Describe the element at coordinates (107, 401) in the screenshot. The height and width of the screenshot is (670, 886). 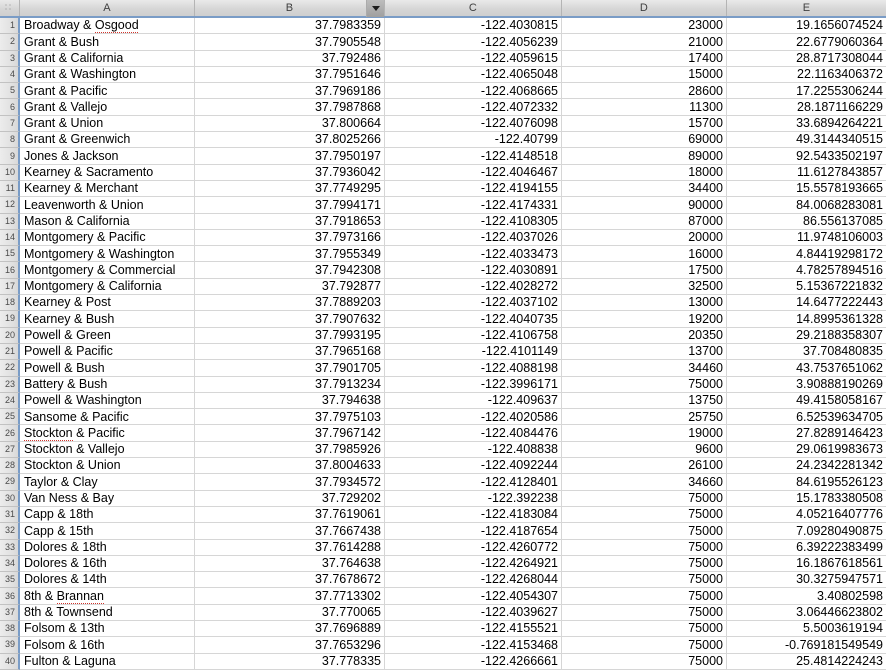
I see `cell-A24: Powell & Washington` at that location.